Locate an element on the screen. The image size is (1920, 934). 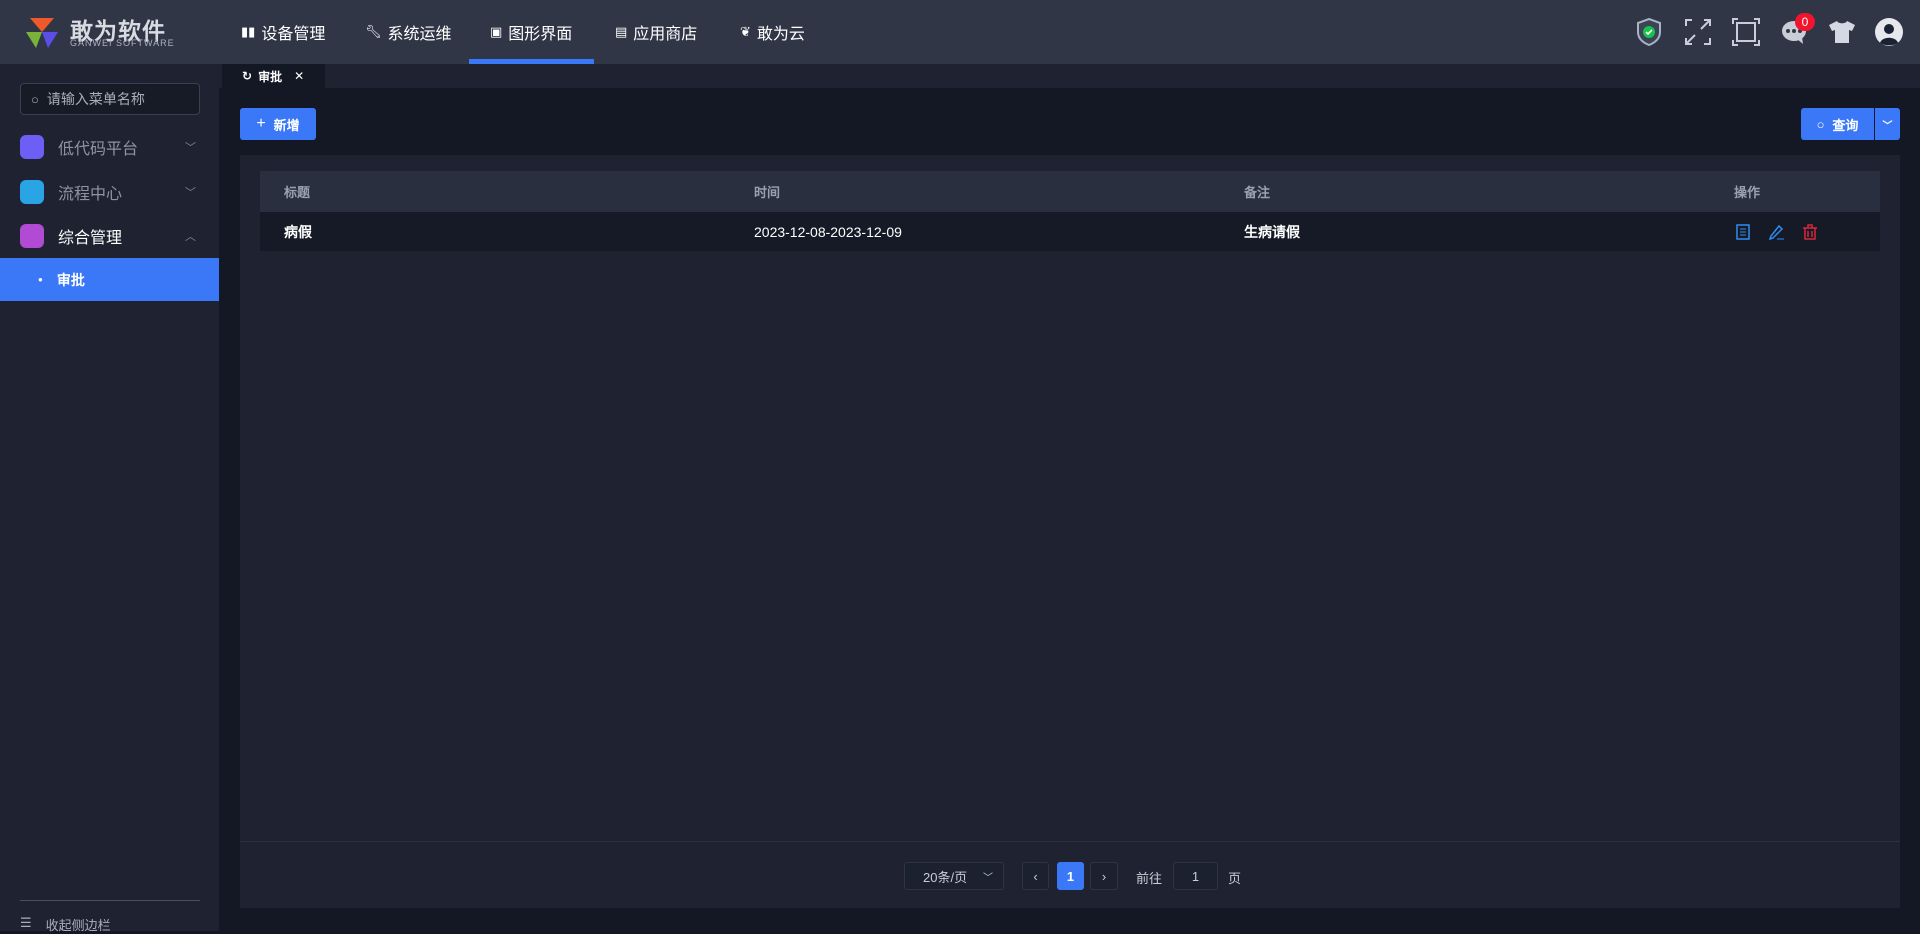
edit-icon is located at coordinates (1776, 232).